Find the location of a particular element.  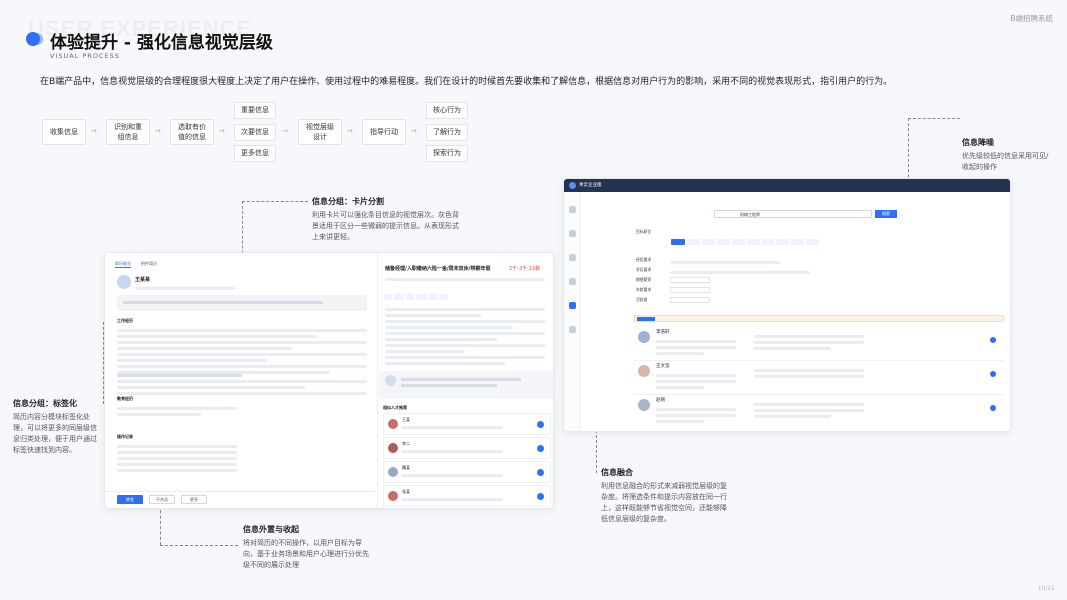

flow-design: 视觉层级 设计 is located at coordinates (320, 132).